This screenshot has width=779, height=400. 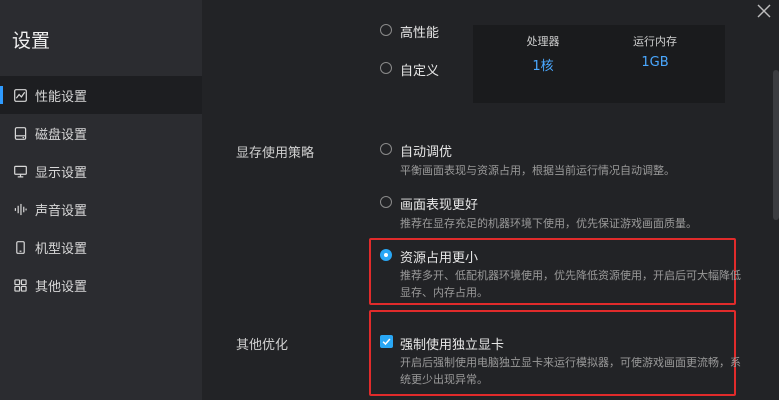 What do you see at coordinates (20, 209) in the screenshot?
I see `sound-wave-icon` at bounding box center [20, 209].